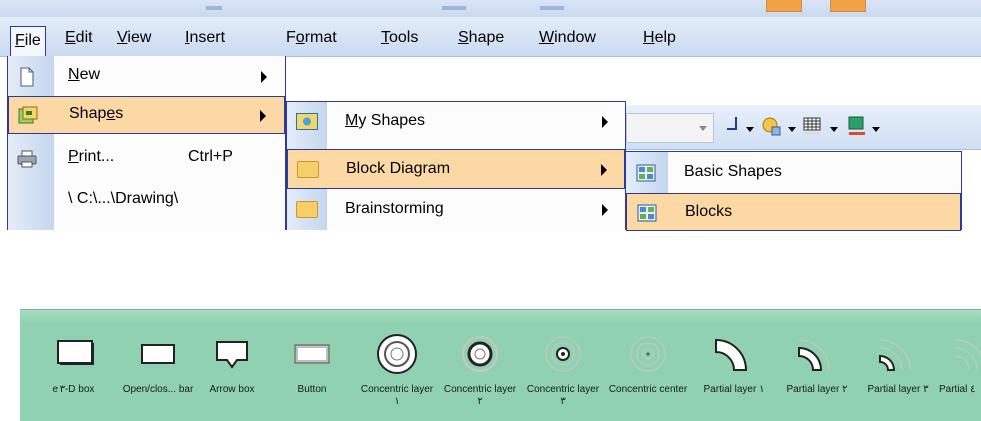 This screenshot has width=981, height=421. Describe the element at coordinates (547, 37) in the screenshot. I see `menu-window-accel: W` at that location.